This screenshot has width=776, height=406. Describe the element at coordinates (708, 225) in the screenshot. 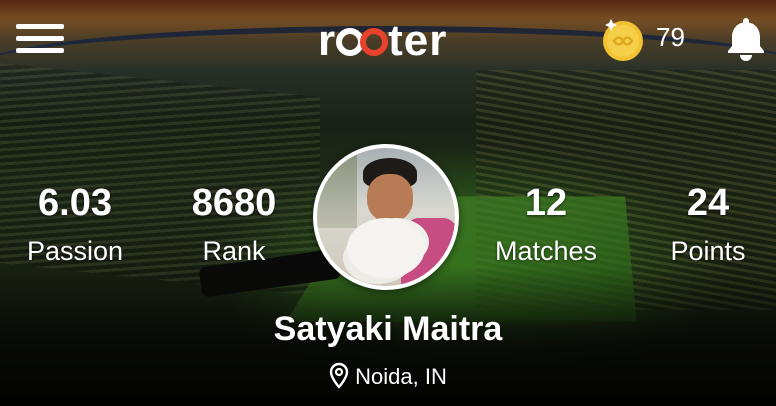

I see `stat-points: 24 Points` at that location.